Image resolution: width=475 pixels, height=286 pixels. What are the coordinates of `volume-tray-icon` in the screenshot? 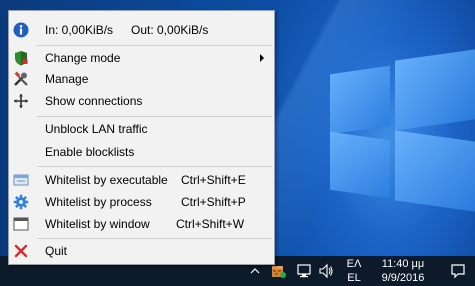 It's located at (326, 271).